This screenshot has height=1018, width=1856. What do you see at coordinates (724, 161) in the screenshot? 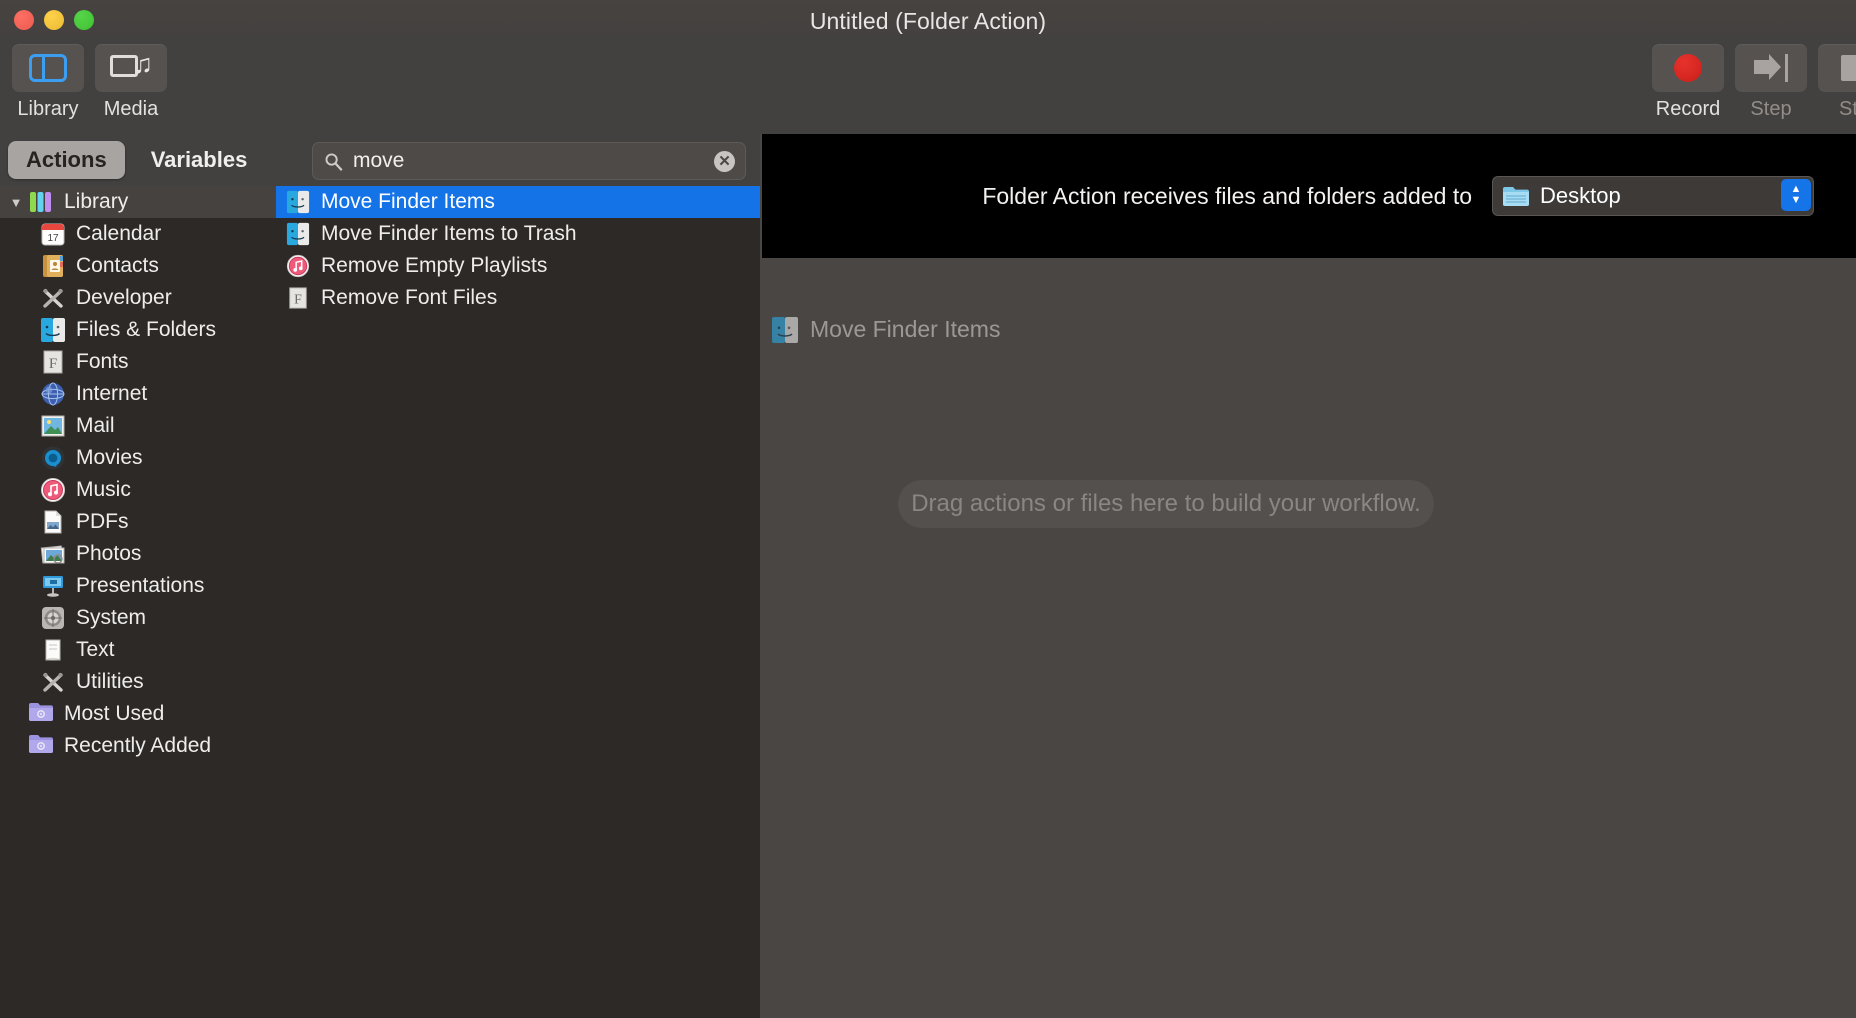
I see `clear-search-icon: ✕` at bounding box center [724, 161].